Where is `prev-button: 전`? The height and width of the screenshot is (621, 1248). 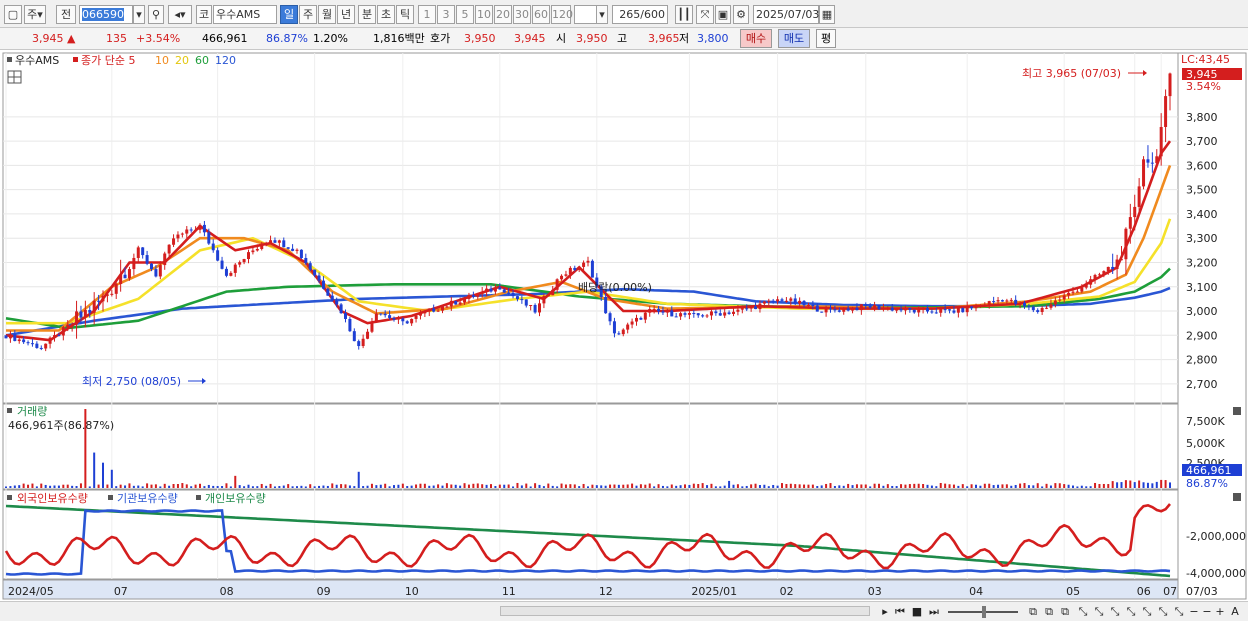 prev-button: 전 is located at coordinates (66, 14).